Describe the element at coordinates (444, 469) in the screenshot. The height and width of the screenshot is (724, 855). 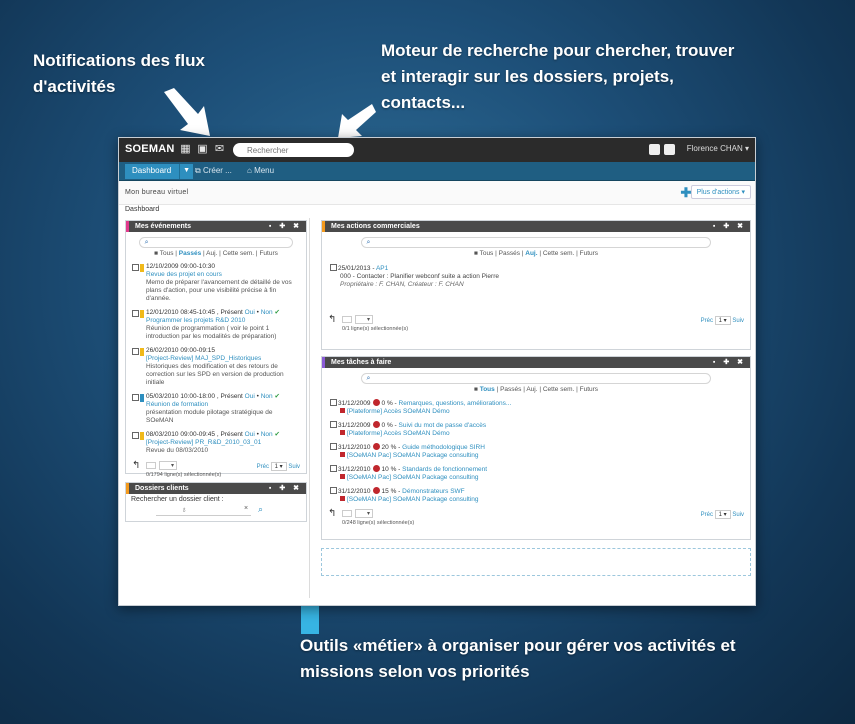
I see `task-title: Standards de fonctionnement` at that location.